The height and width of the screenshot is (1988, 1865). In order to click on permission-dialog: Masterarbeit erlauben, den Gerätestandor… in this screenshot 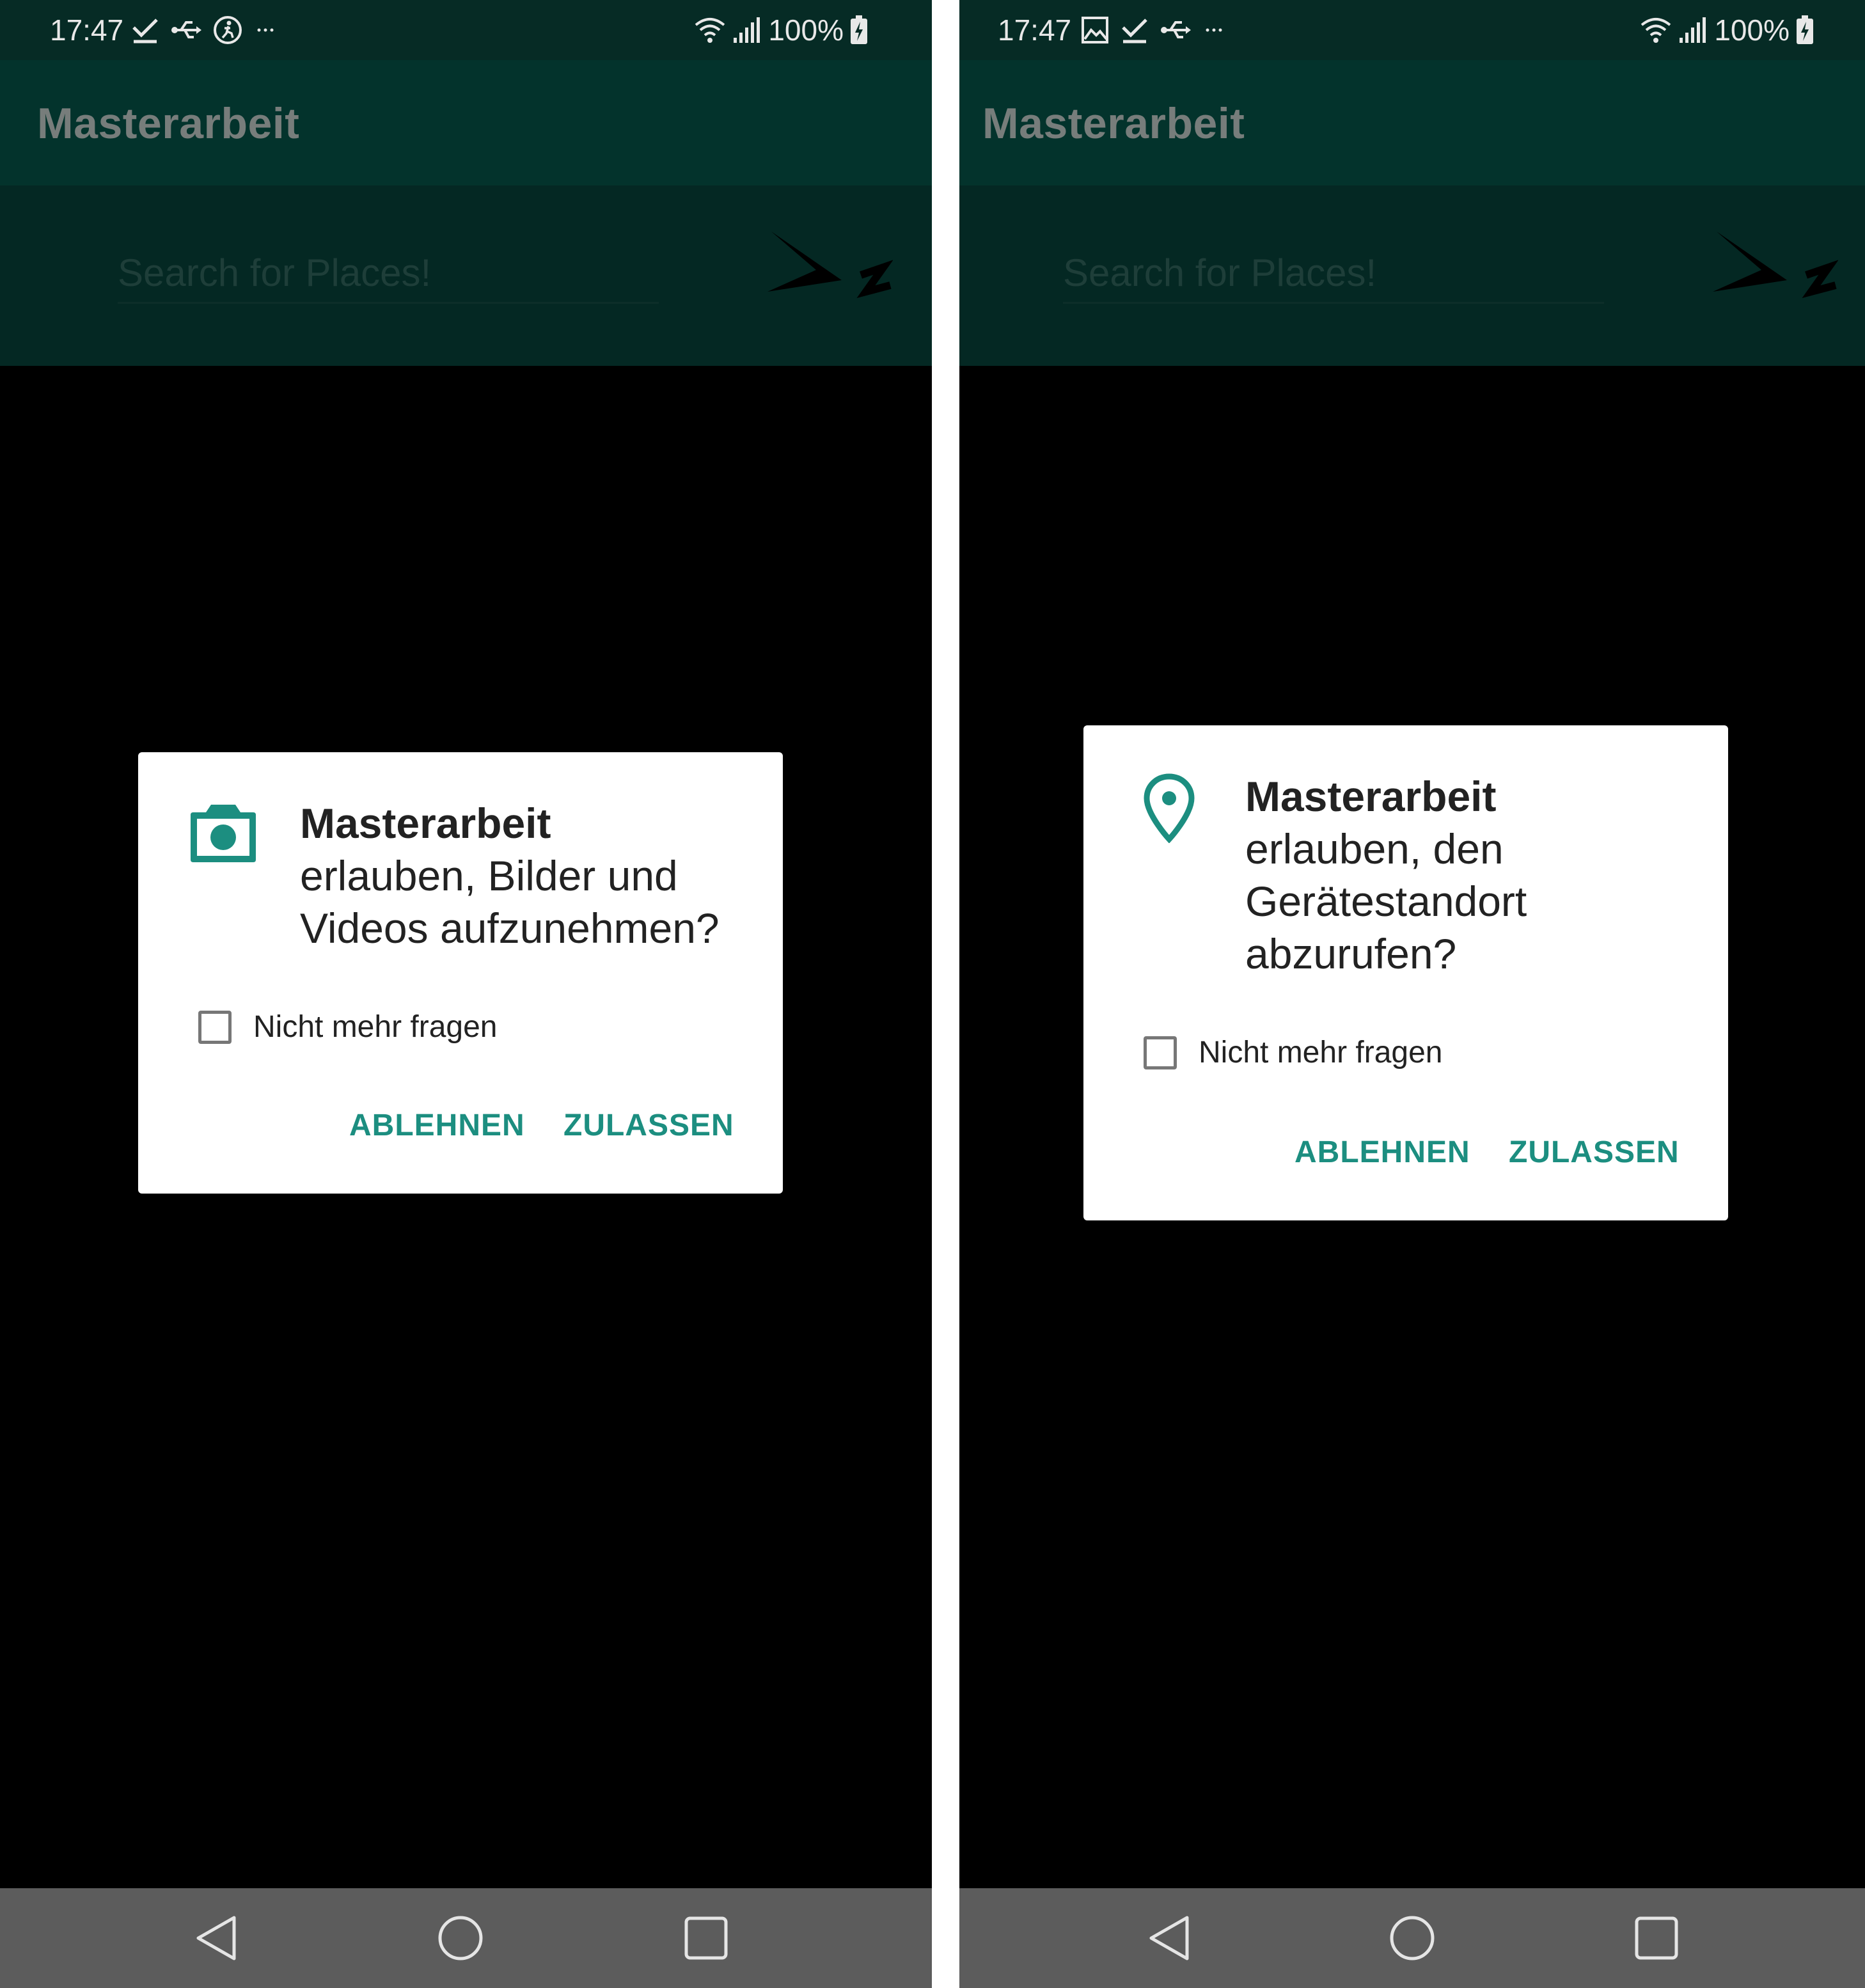, I will do `click(1405, 972)`.